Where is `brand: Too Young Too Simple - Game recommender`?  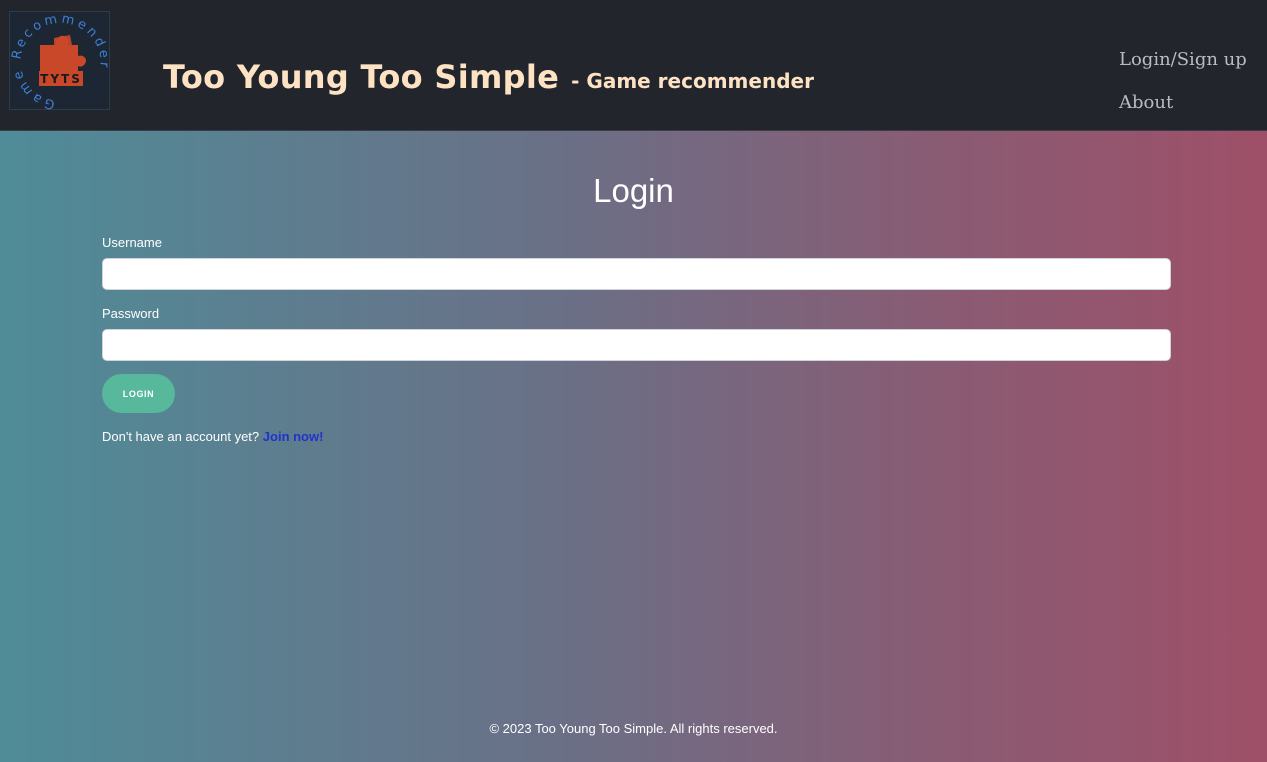 brand: Too Young Too Simple - Game recommender is located at coordinates (488, 77).